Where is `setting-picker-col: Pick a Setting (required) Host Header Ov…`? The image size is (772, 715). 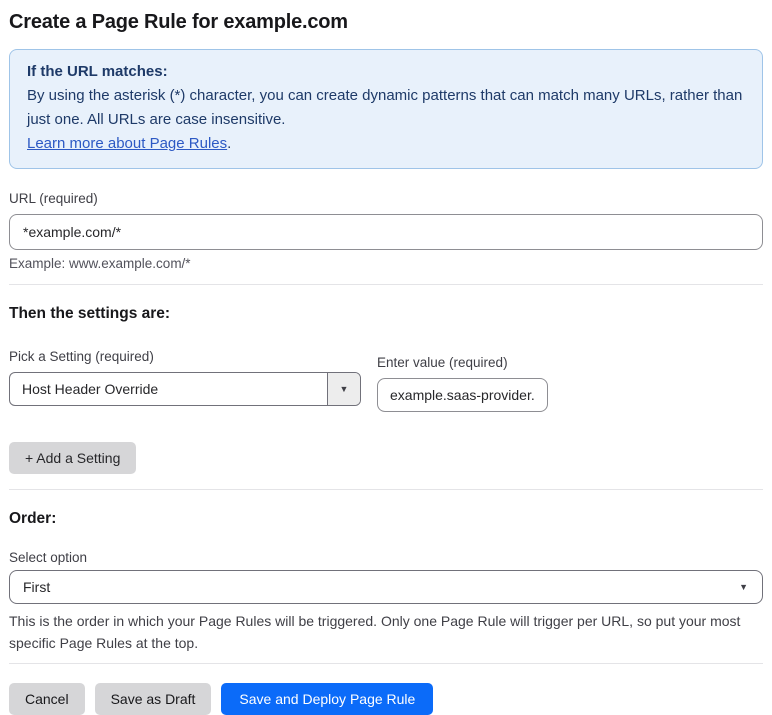 setting-picker-col: Pick a Setting (required) Host Header Ov… is located at coordinates (185, 380).